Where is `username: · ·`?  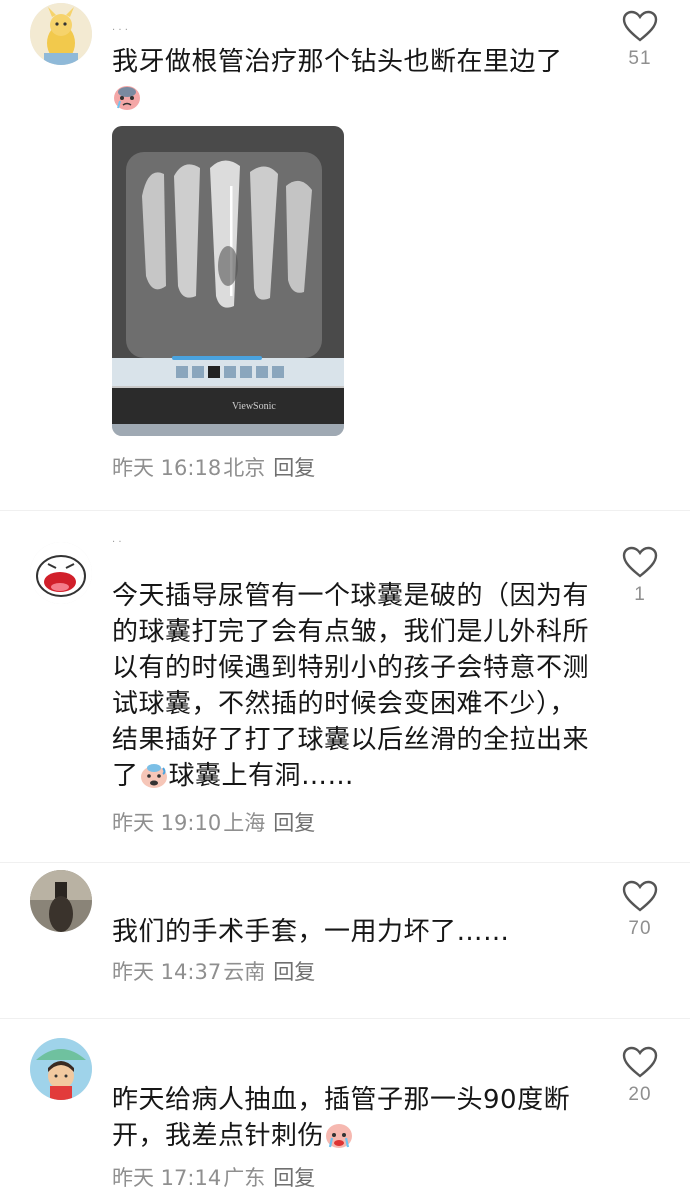
username: · · is located at coordinates (127, 543).